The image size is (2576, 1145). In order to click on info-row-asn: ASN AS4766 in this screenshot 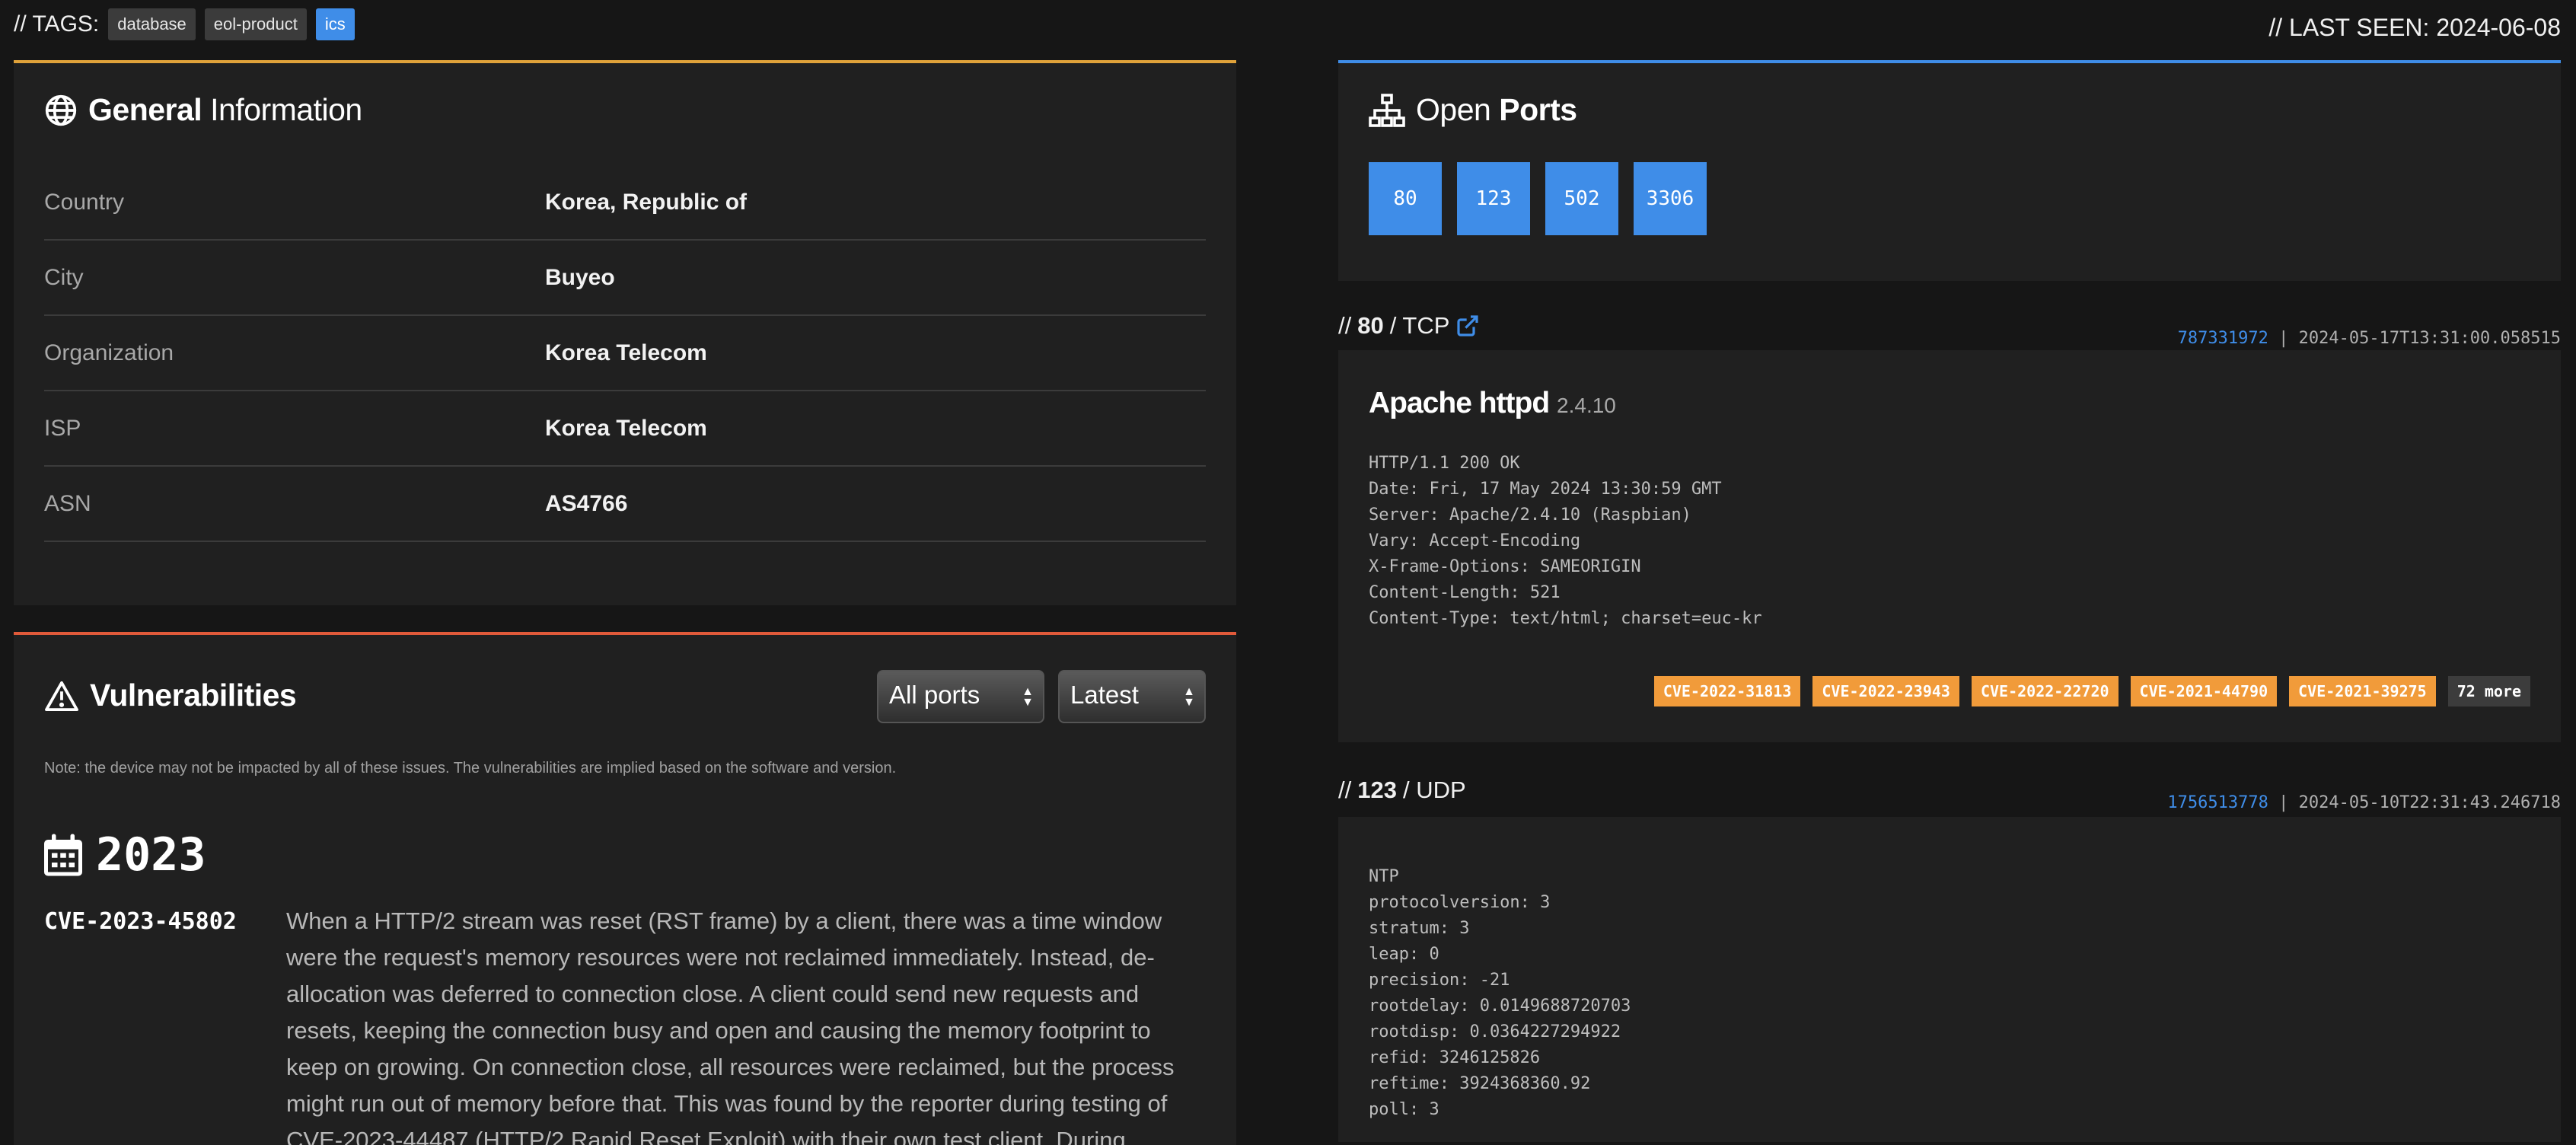, I will do `click(625, 504)`.